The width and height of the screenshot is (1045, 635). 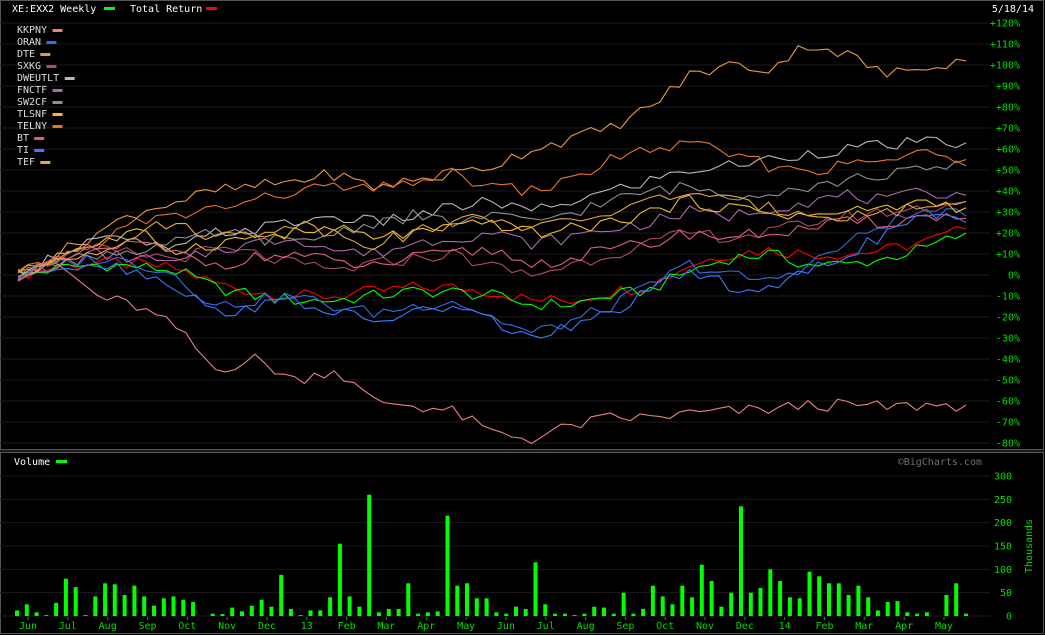 What do you see at coordinates (1006, 593) in the screenshot?
I see `volume-y-tick-label: 50` at bounding box center [1006, 593].